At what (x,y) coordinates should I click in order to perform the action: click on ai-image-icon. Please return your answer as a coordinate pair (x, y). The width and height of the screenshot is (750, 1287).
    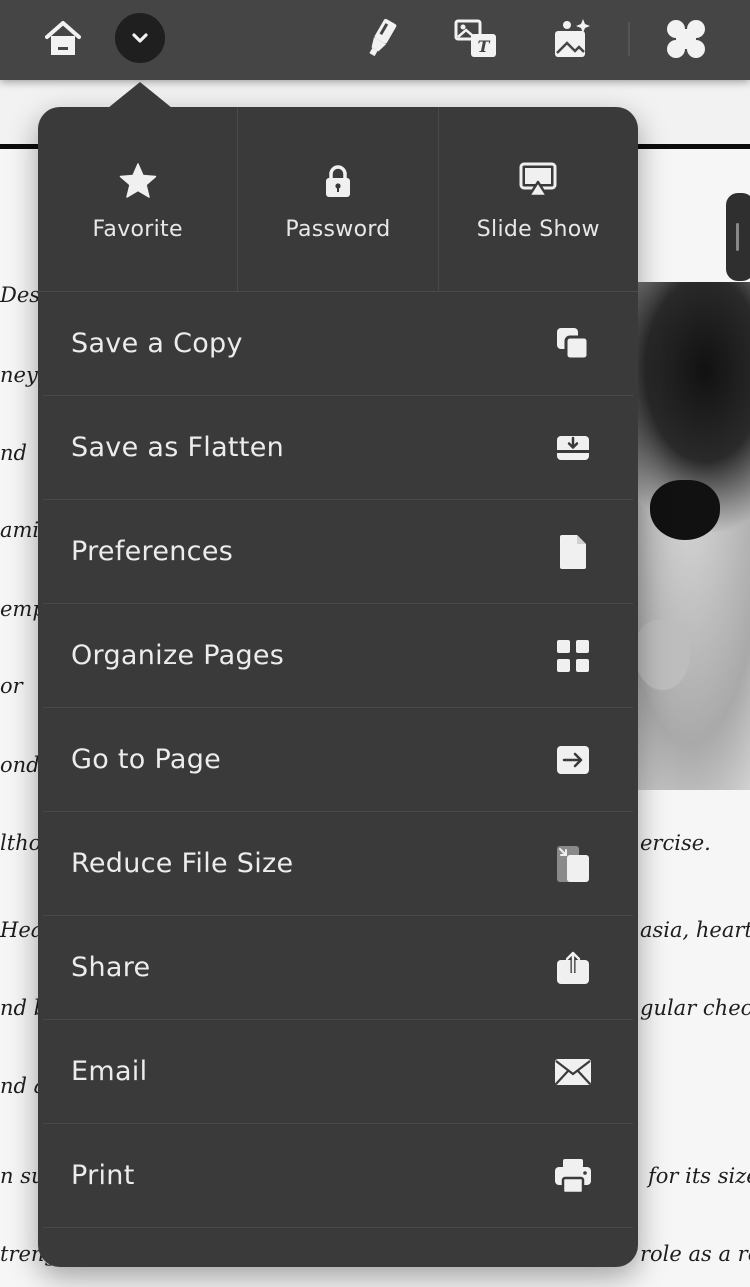
    Looking at the image, I should click on (572, 39).